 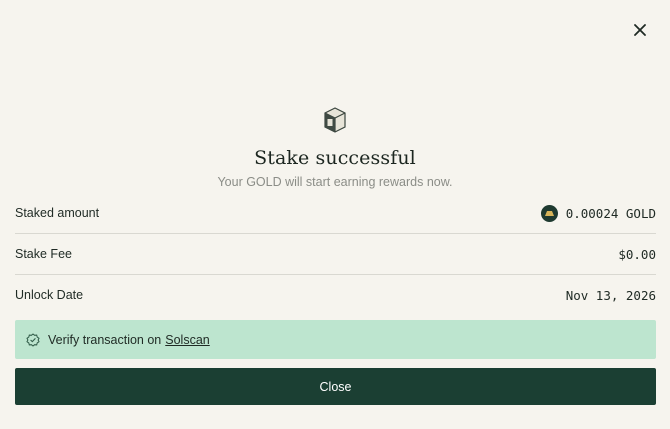 I want to click on detail-value-wrap: 0.00024 GOLD, so click(x=598, y=213).